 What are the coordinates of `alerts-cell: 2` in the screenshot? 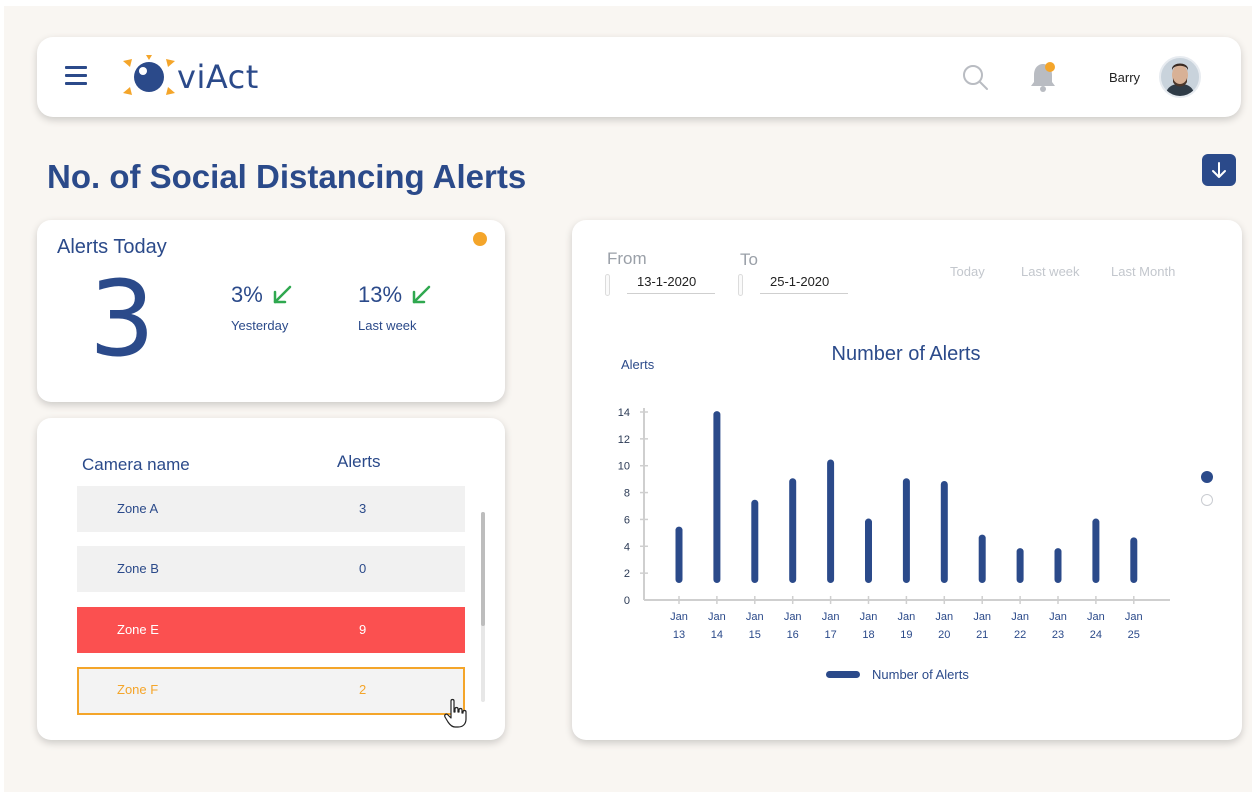 It's located at (363, 689).